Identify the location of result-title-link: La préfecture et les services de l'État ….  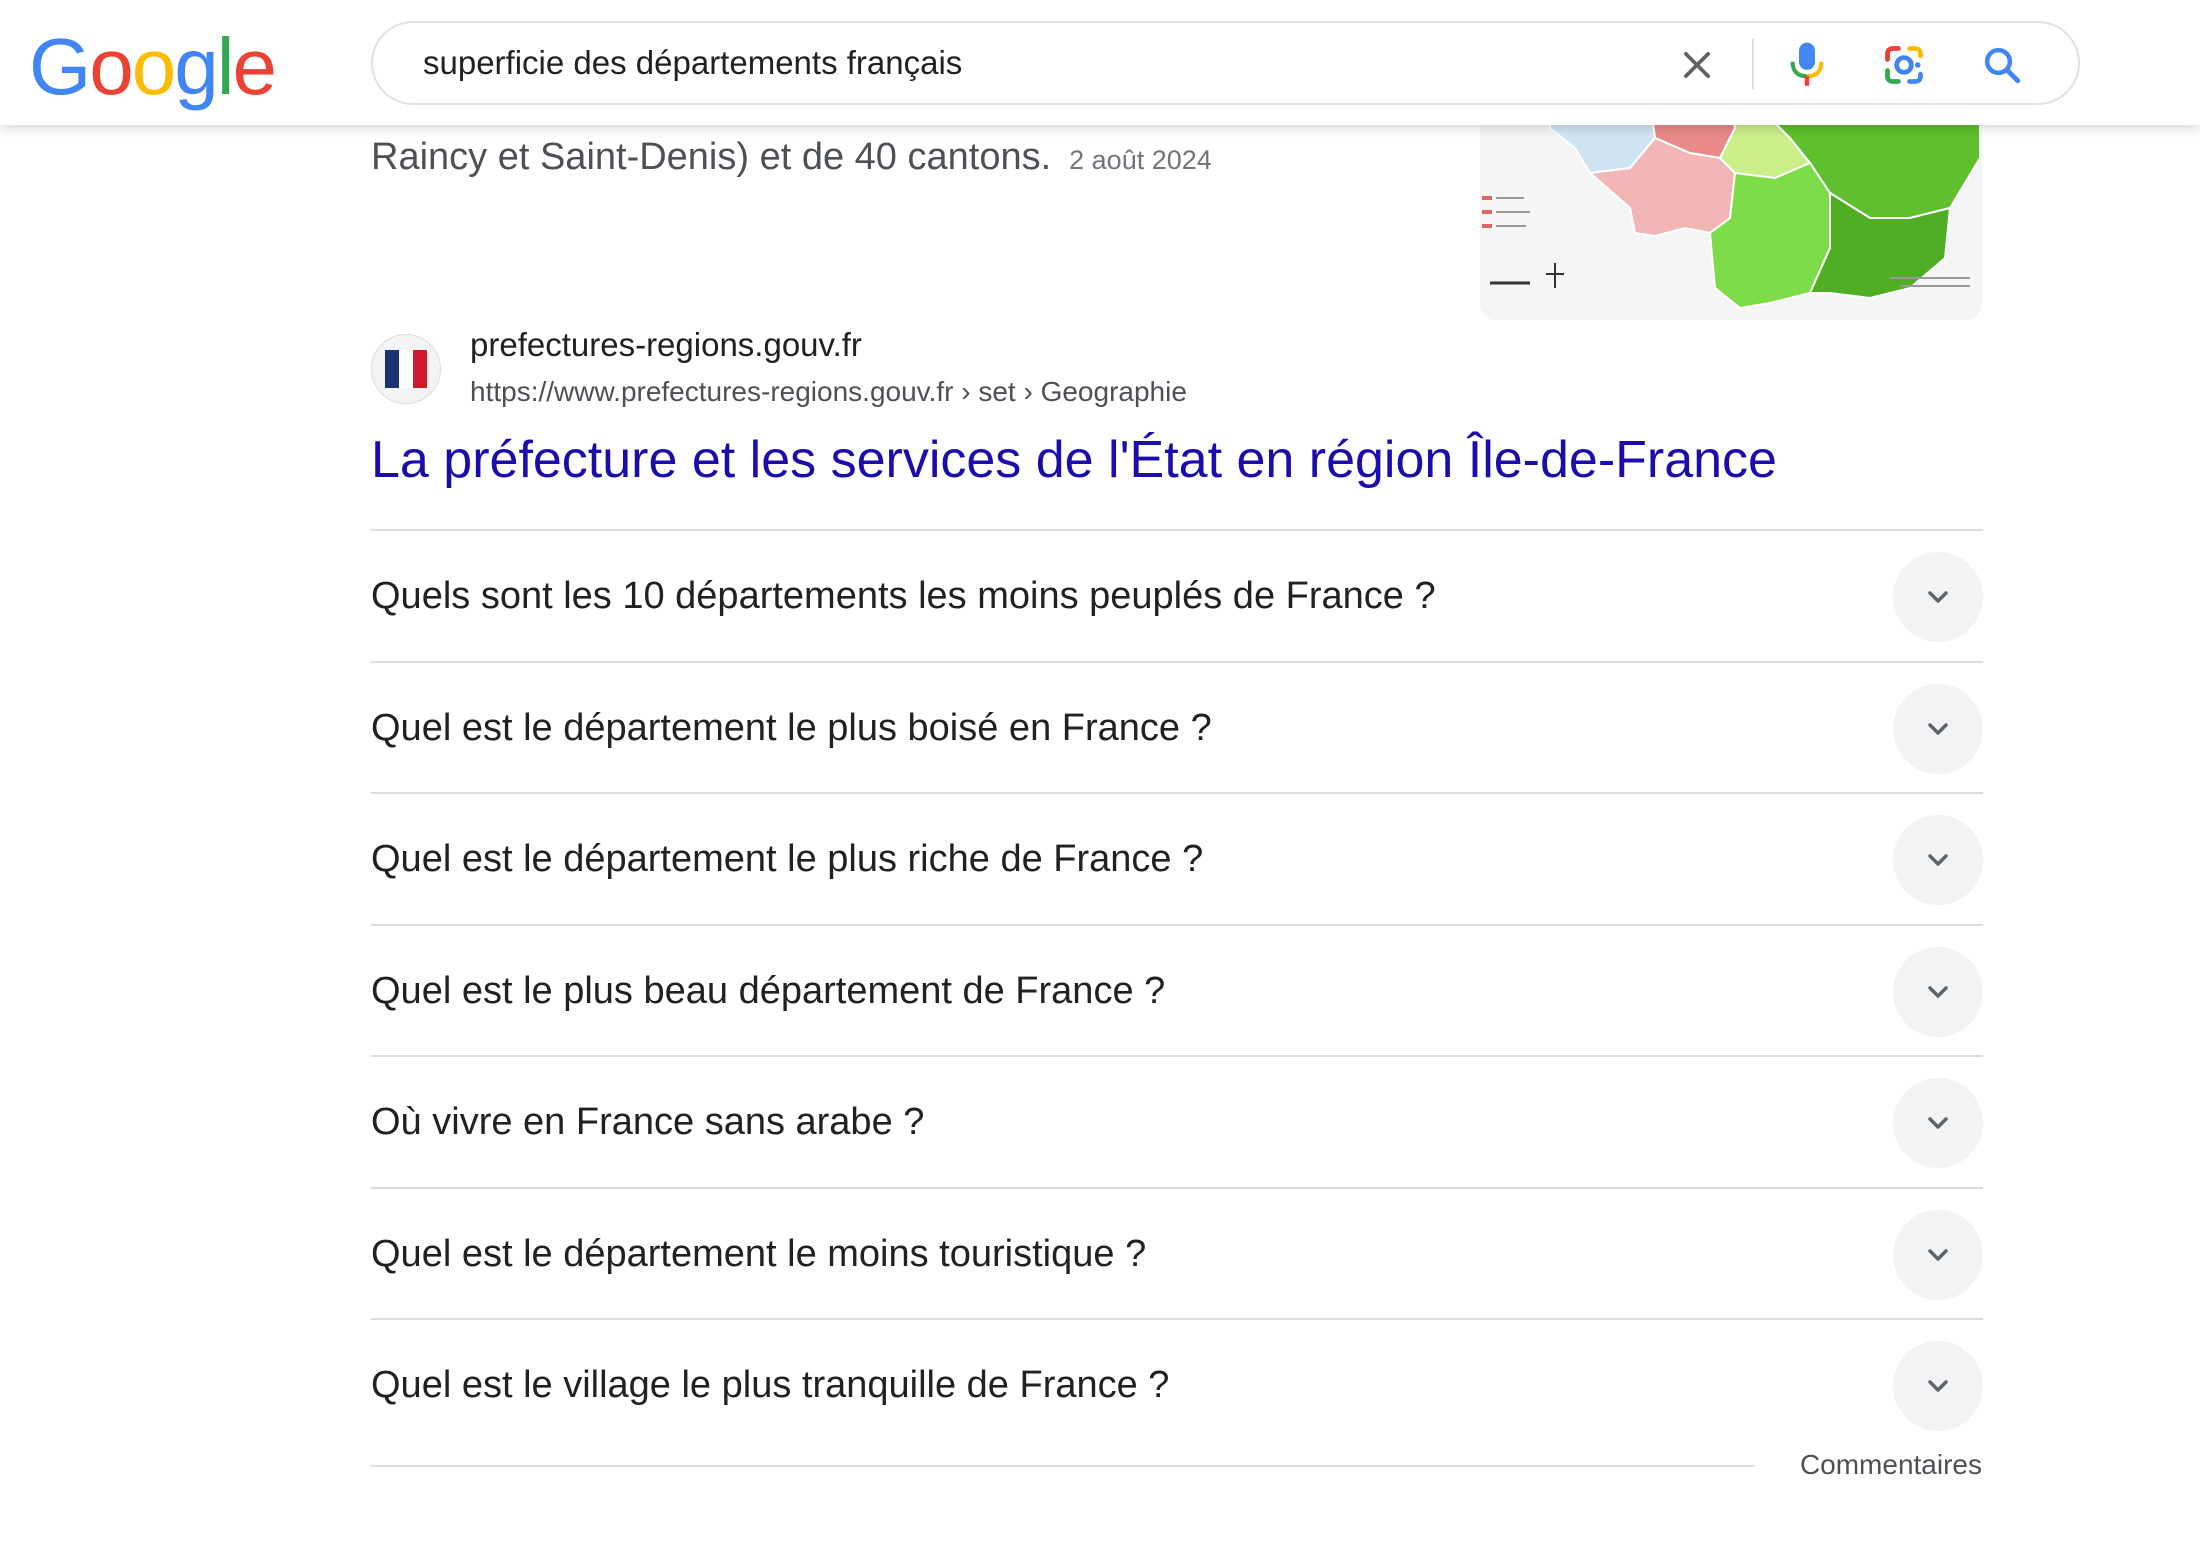
(1074, 460).